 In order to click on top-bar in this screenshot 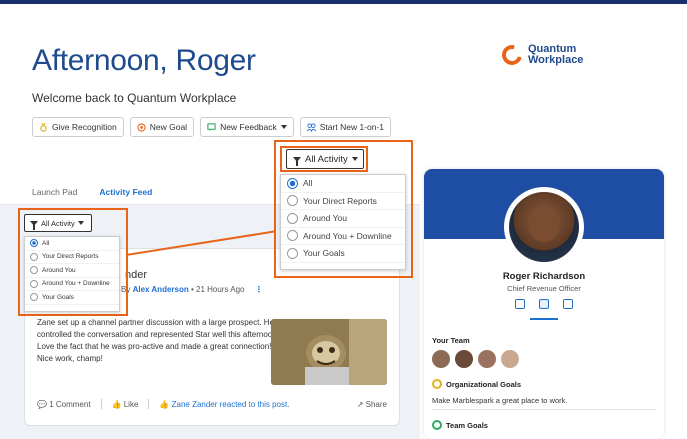, I will do `click(343, 2)`.